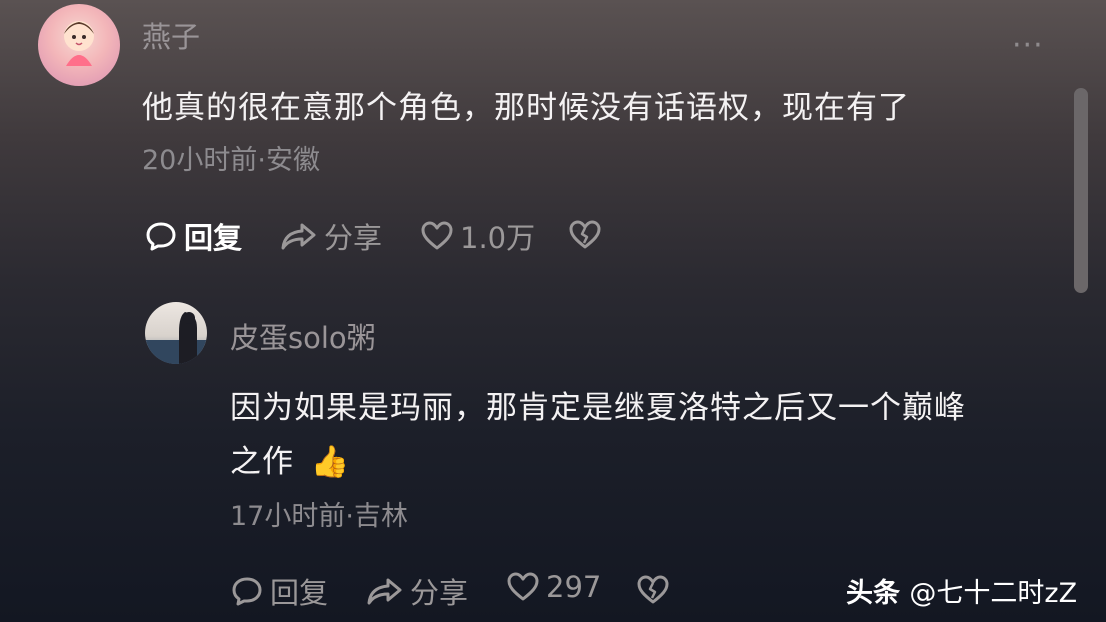 This screenshot has width=1106, height=622. What do you see at coordinates (319, 516) in the screenshot?
I see `comment-meta: 17小时前·吉林` at bounding box center [319, 516].